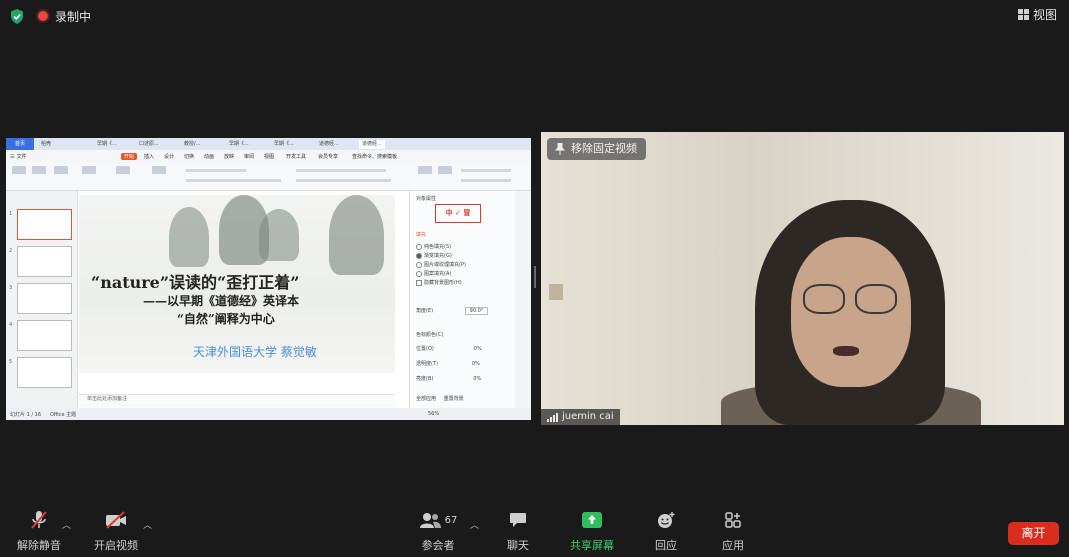  What do you see at coordinates (149, 156) in the screenshot?
I see `menu-insert: 插入` at bounding box center [149, 156].